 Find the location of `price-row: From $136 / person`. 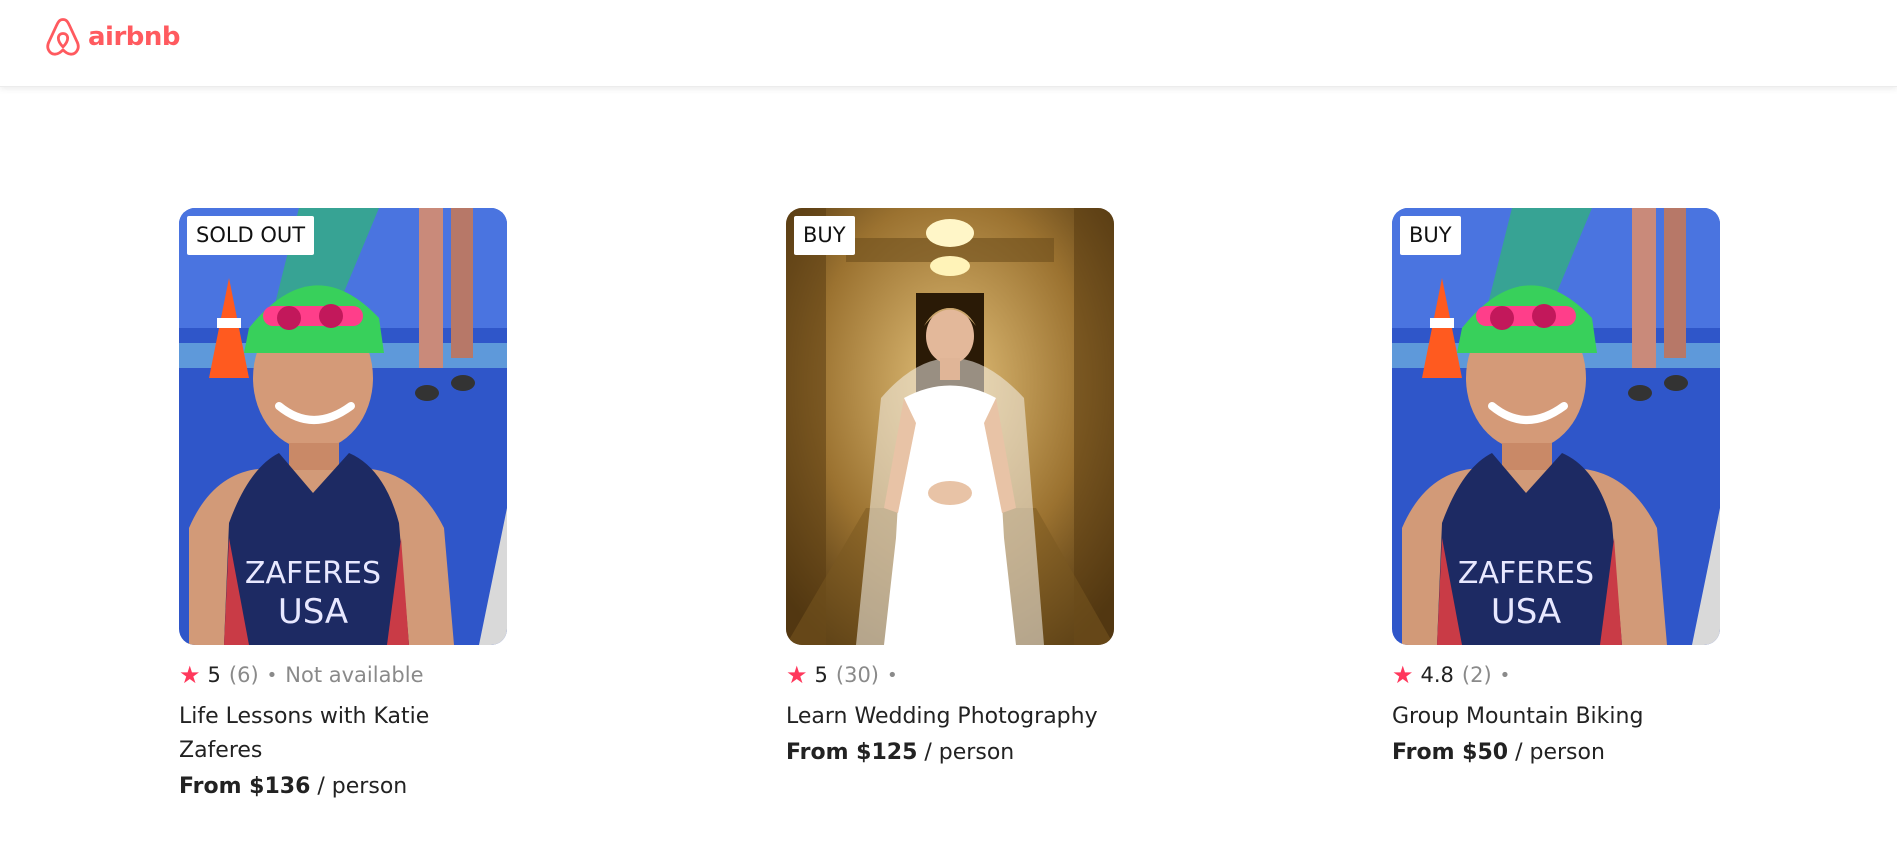

price-row: From $136 / person is located at coordinates (359, 786).